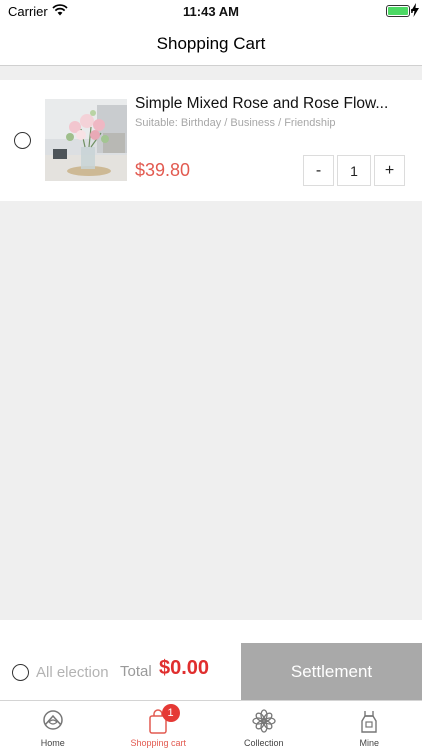 This screenshot has height=750, width=422. I want to click on tab-bar: Home 1 Shopping cart Collection Mine, so click(211, 725).